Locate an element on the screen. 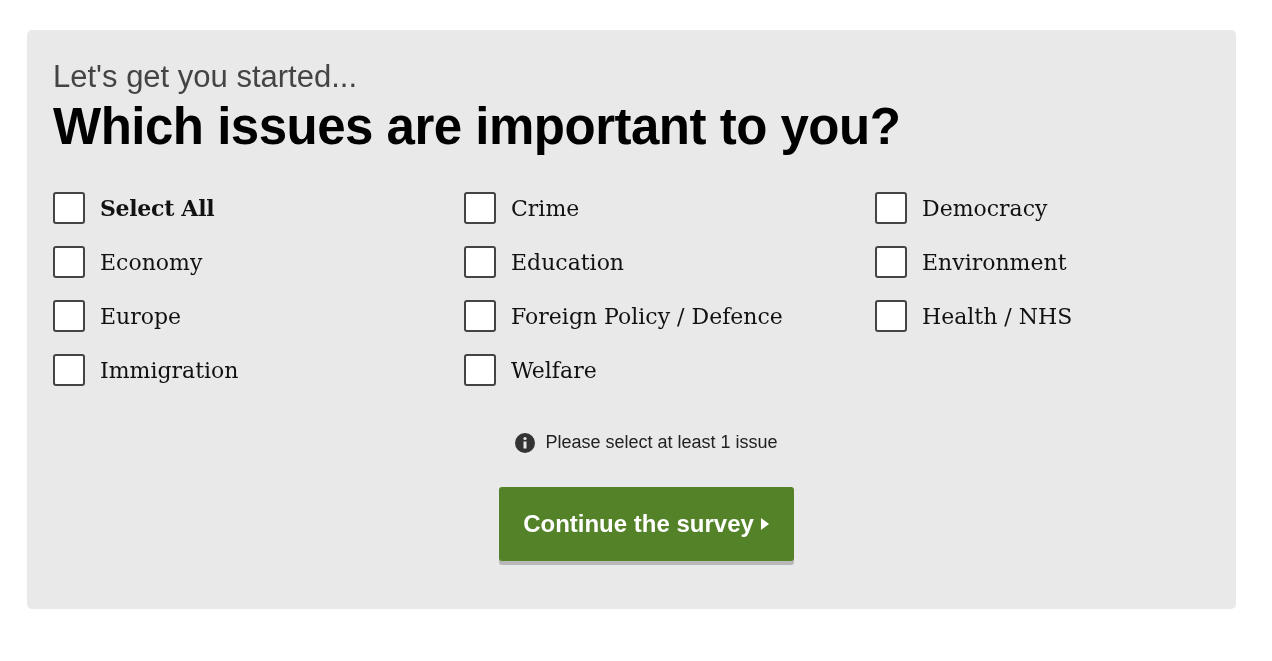  checkbox-label: Europe is located at coordinates (141, 316).